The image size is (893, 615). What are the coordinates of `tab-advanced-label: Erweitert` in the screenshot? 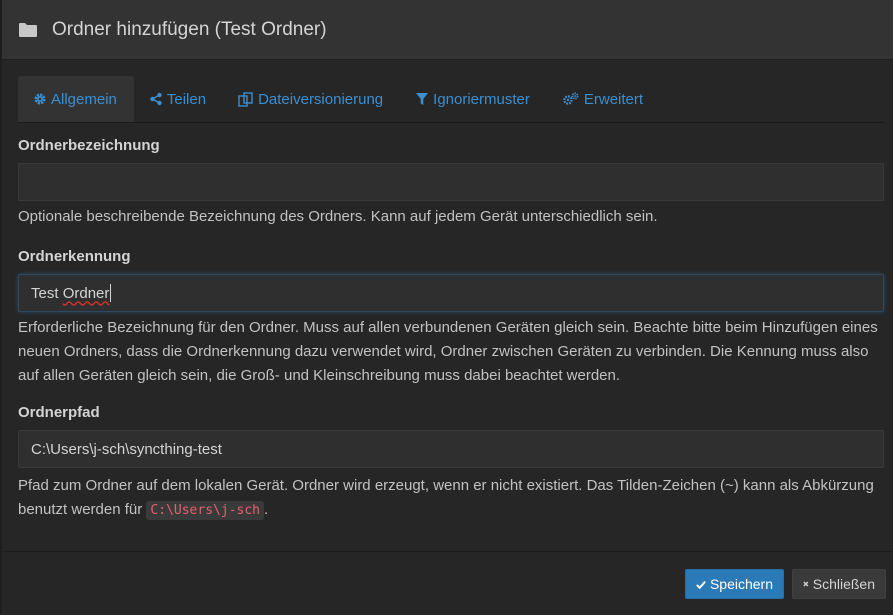 It's located at (613, 99).